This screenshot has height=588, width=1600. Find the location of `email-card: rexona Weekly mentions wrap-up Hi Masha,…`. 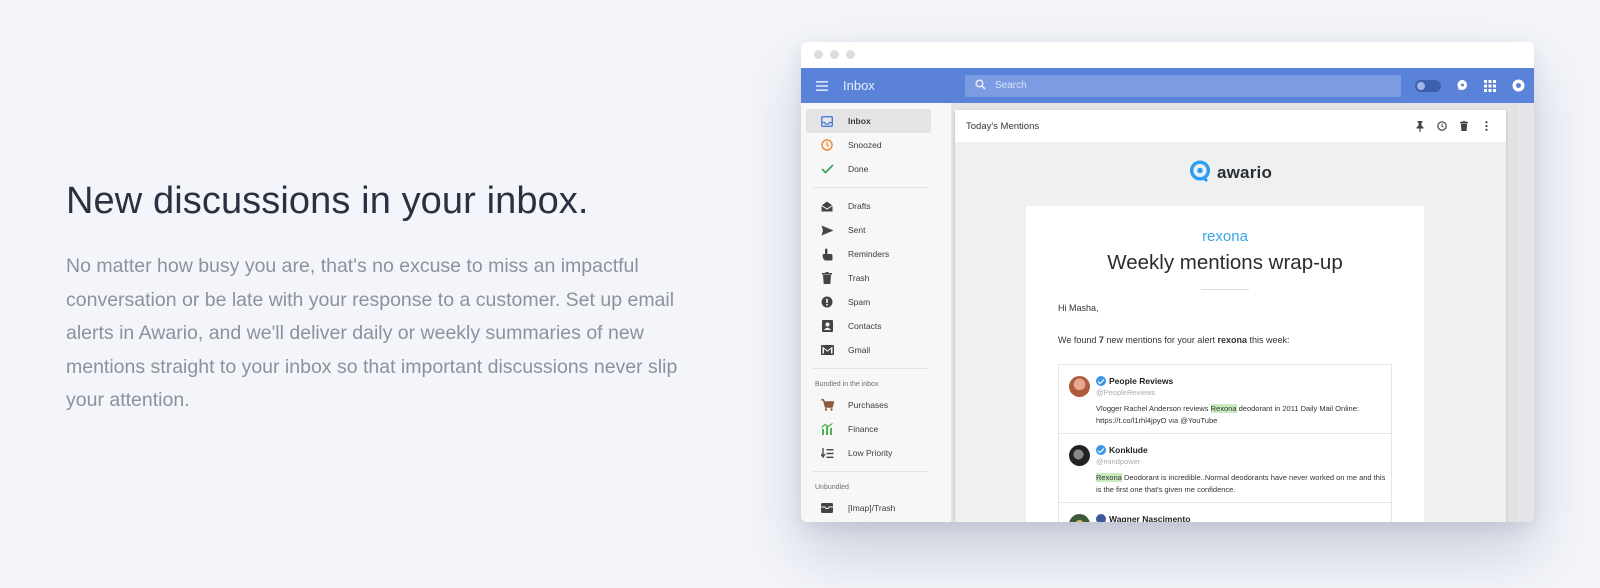

email-card: rexona Weekly mentions wrap-up Hi Masha,… is located at coordinates (1225, 364).